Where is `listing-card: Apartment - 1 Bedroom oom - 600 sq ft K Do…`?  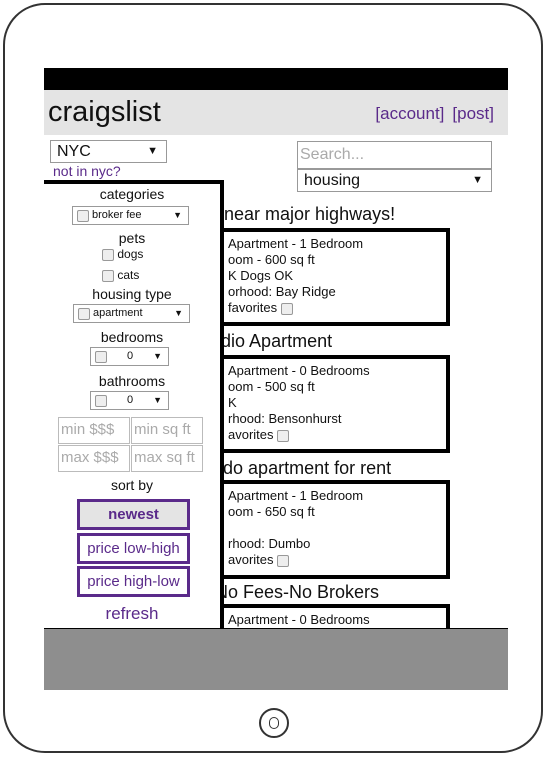
listing-card: Apartment - 1 Bedroom oom - 600 sq ft K Do… is located at coordinates (322, 277).